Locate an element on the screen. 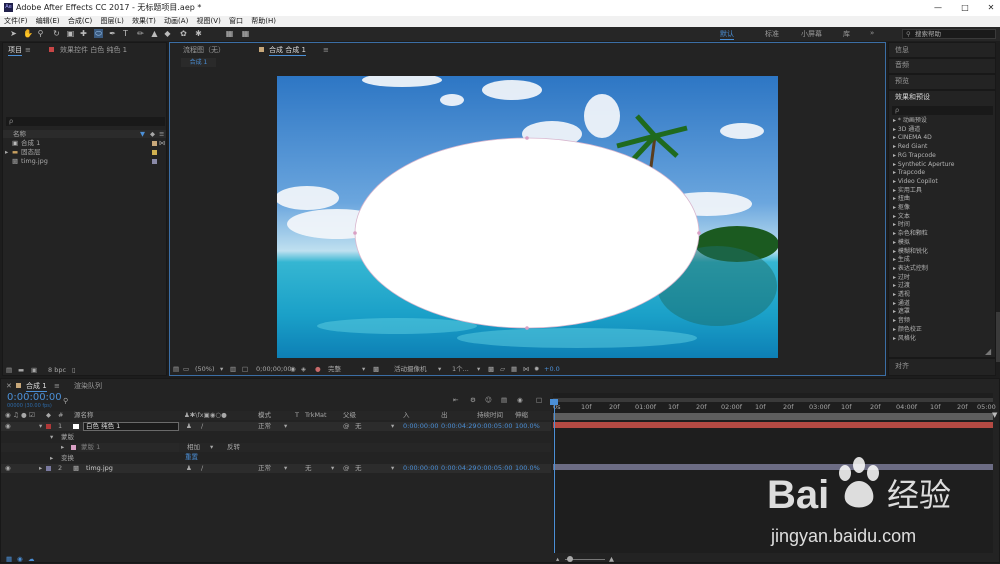 The height and width of the screenshot is (564, 1000). layer-stretch: 100.0% is located at coordinates (527, 468).